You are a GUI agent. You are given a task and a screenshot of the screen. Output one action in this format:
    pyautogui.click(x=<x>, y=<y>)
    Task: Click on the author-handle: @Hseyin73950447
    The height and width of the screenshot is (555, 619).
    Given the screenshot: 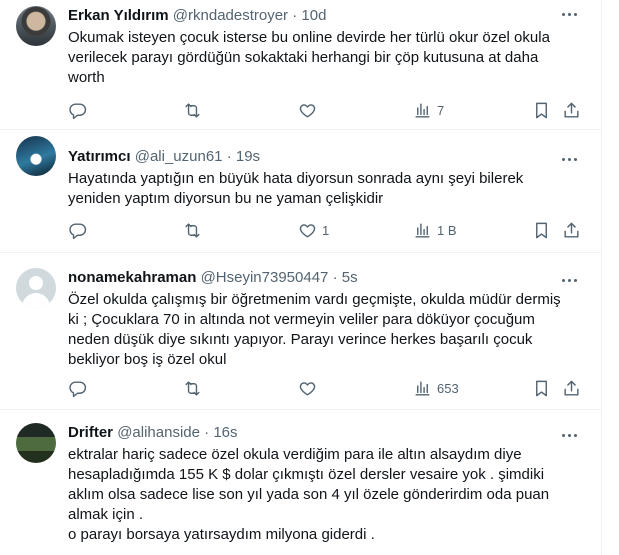 What is the action you would take?
    pyautogui.click(x=265, y=277)
    